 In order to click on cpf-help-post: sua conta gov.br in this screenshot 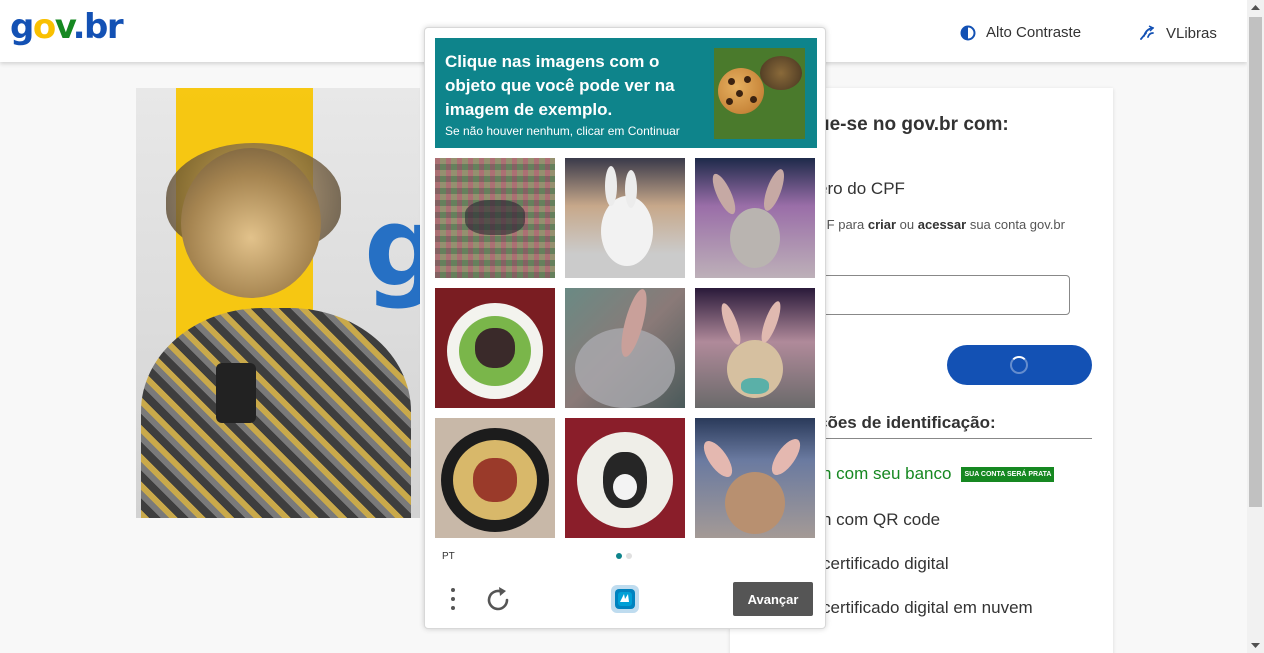, I will do `click(1015, 224)`.